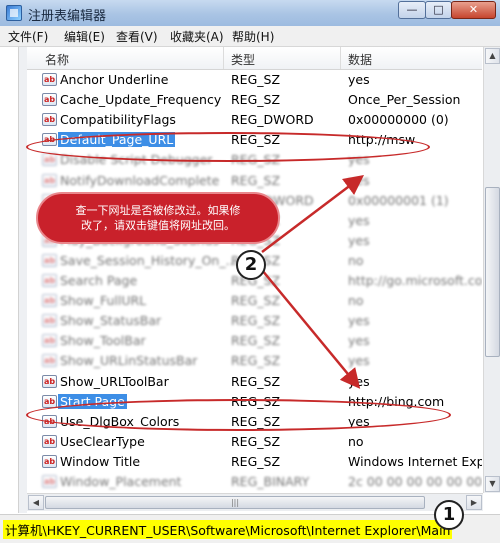 Image resolution: width=500 pixels, height=543 pixels. What do you see at coordinates (228, 147) in the screenshot?
I see `highlight-ring-default-page` at bounding box center [228, 147].